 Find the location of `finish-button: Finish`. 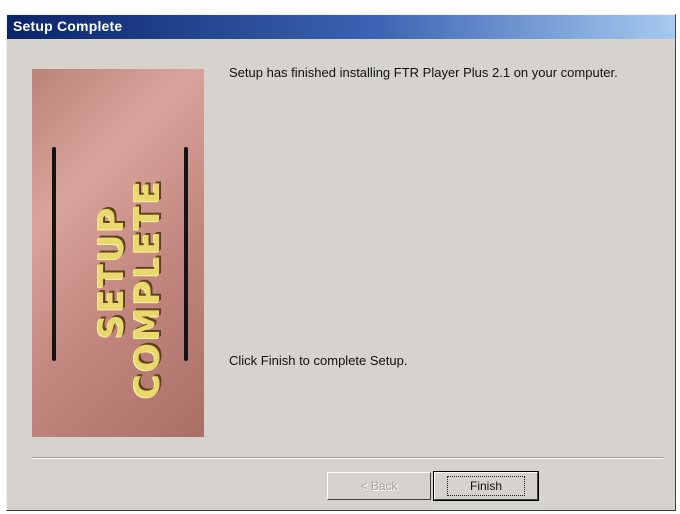

finish-button: Finish is located at coordinates (486, 486).